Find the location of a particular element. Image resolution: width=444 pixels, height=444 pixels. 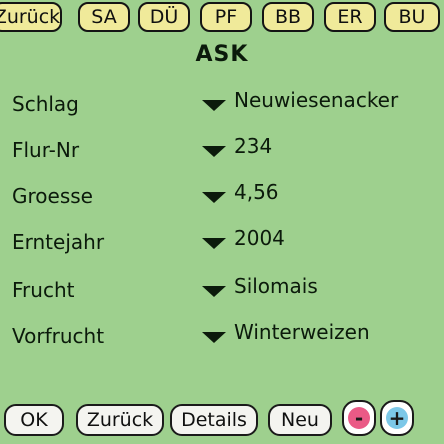

field-value-dropdown: 234 is located at coordinates (253, 146).